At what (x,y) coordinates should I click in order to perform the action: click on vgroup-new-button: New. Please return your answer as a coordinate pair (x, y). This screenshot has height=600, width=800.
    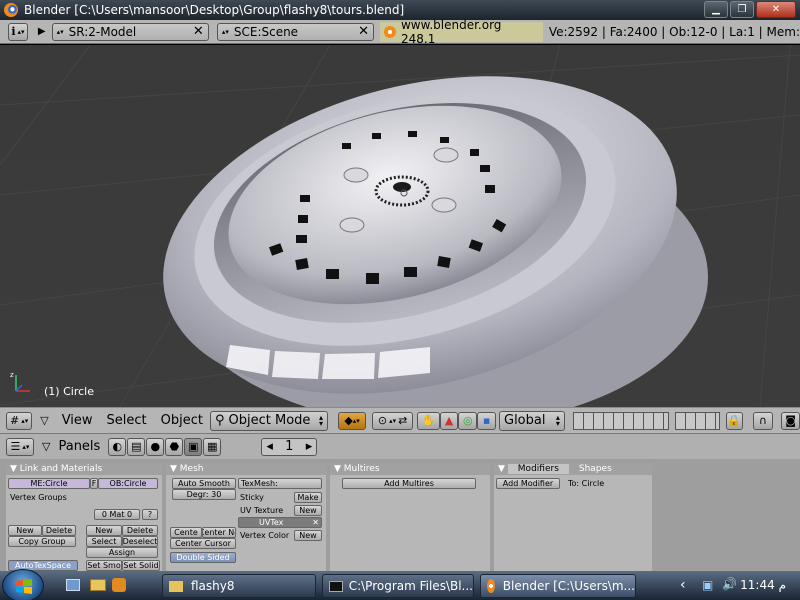
    Looking at the image, I should click on (25, 530).